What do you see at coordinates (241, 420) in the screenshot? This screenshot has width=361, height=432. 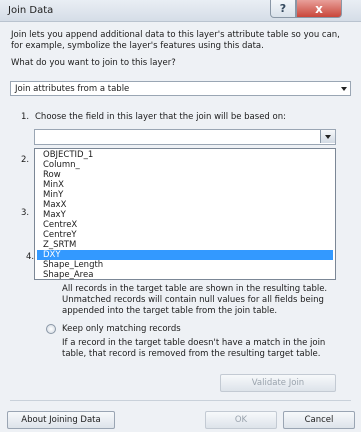 I see `ok-button: OK` at bounding box center [241, 420].